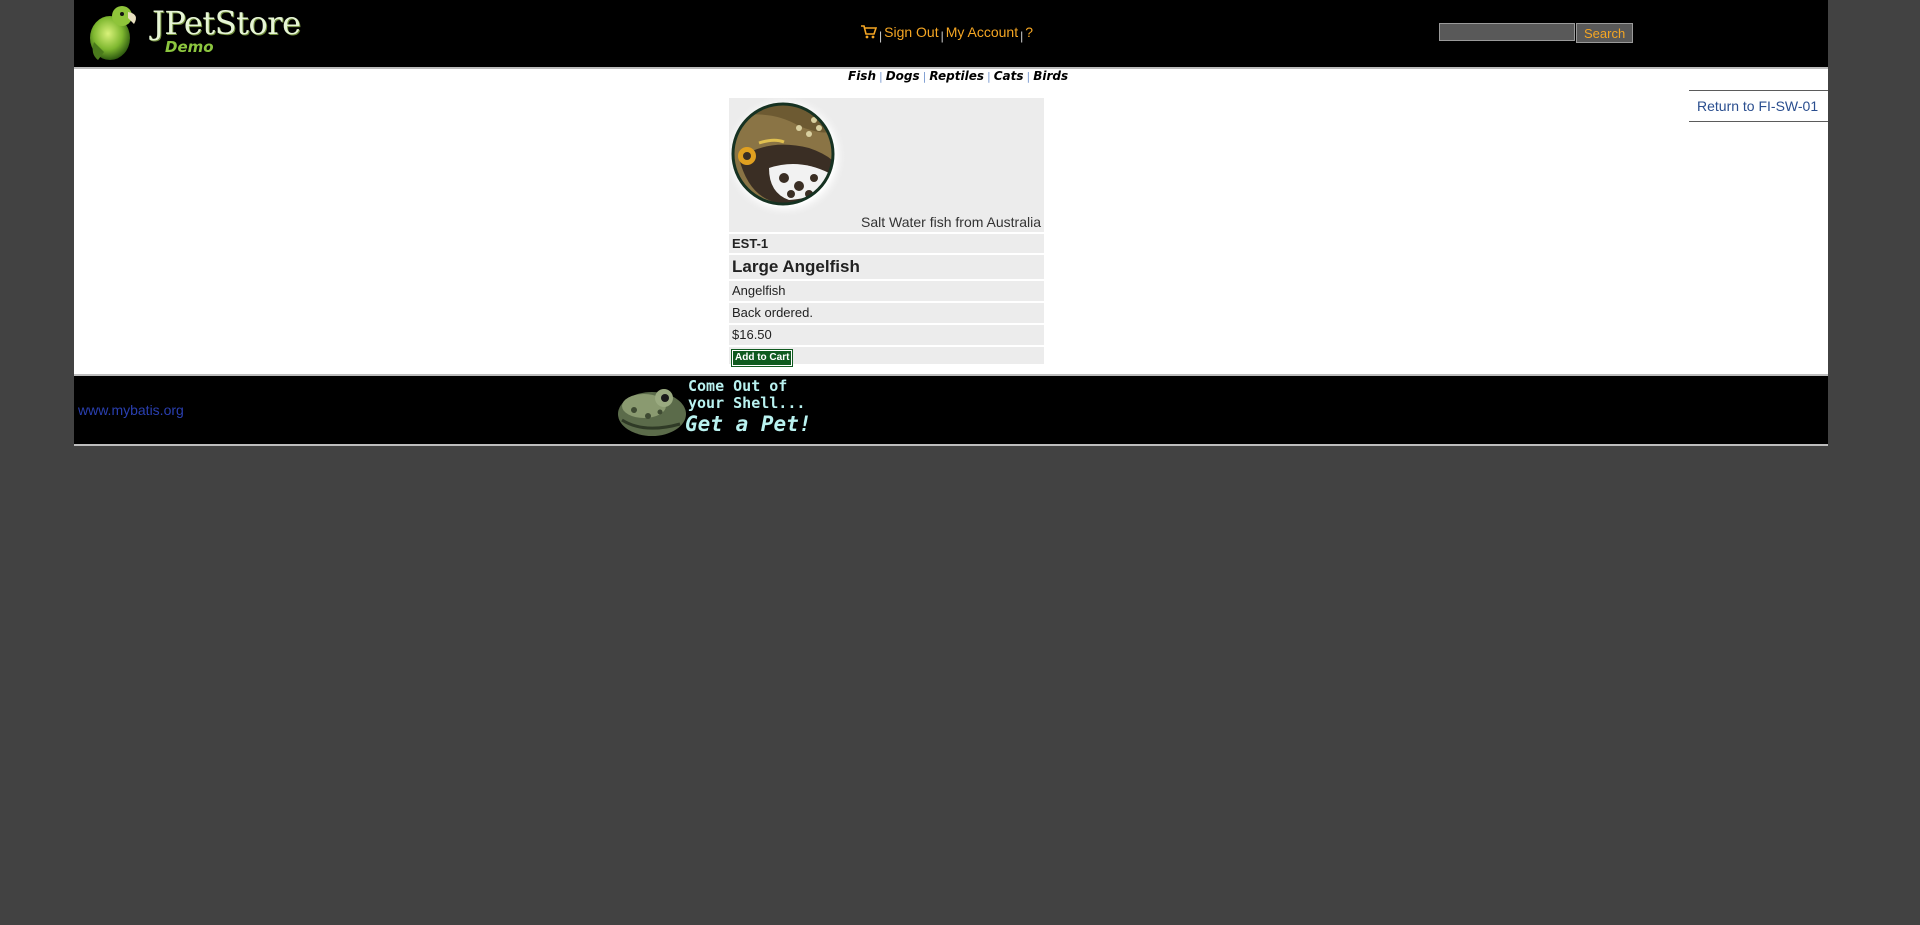  I want to click on header-menu: | Sign Out | My Account |?, so click(947, 33).